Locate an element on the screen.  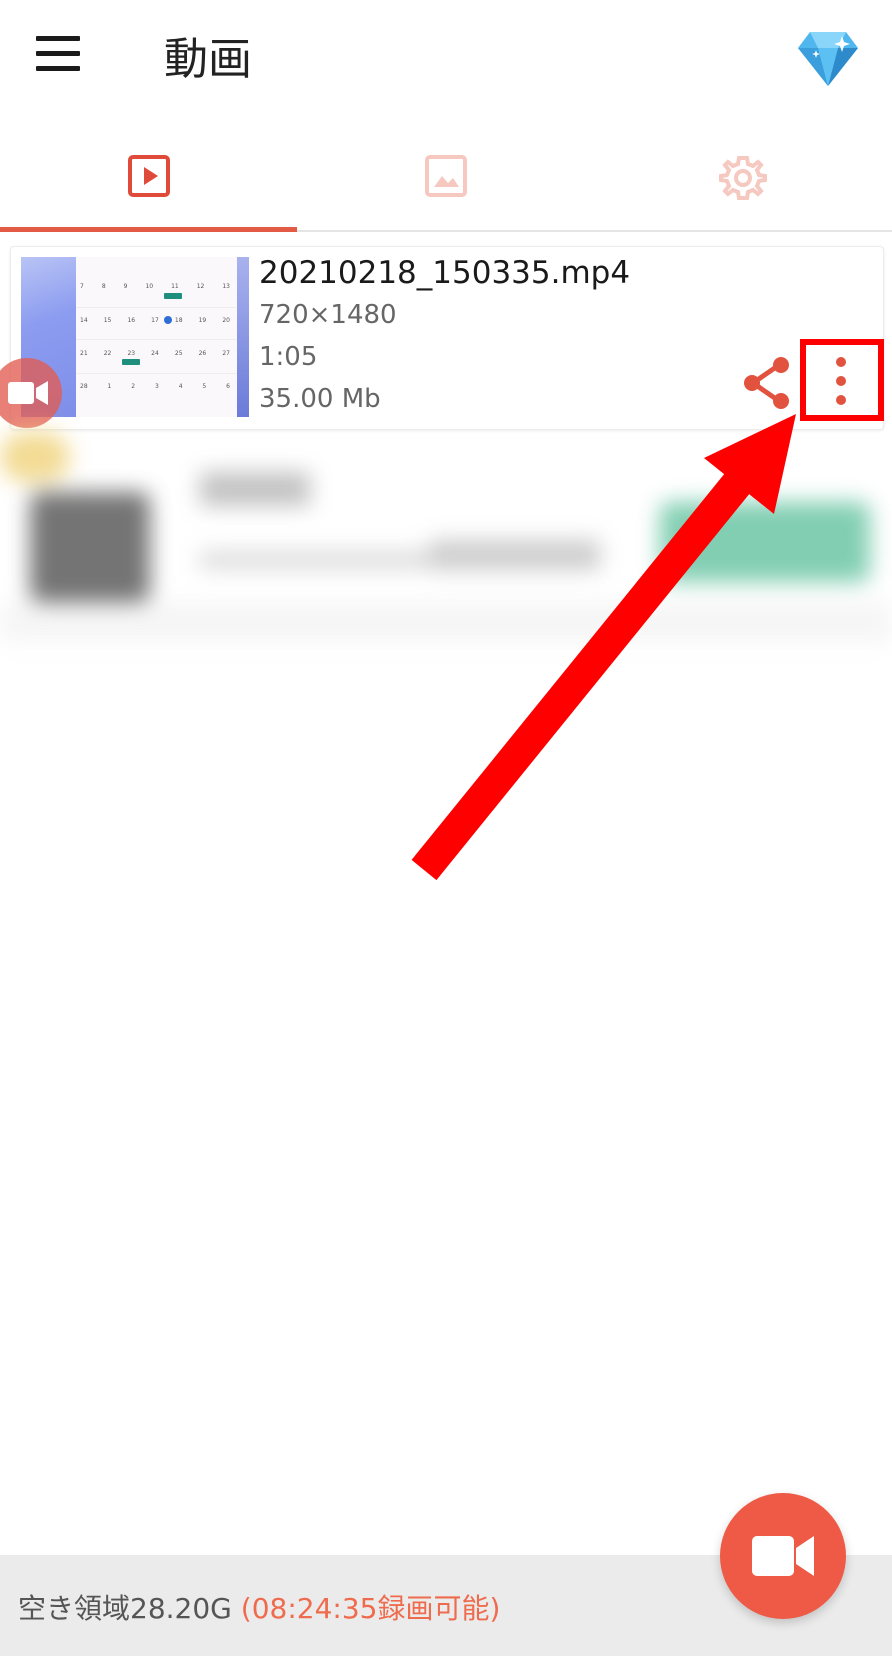
image-icon is located at coordinates (445, 176).